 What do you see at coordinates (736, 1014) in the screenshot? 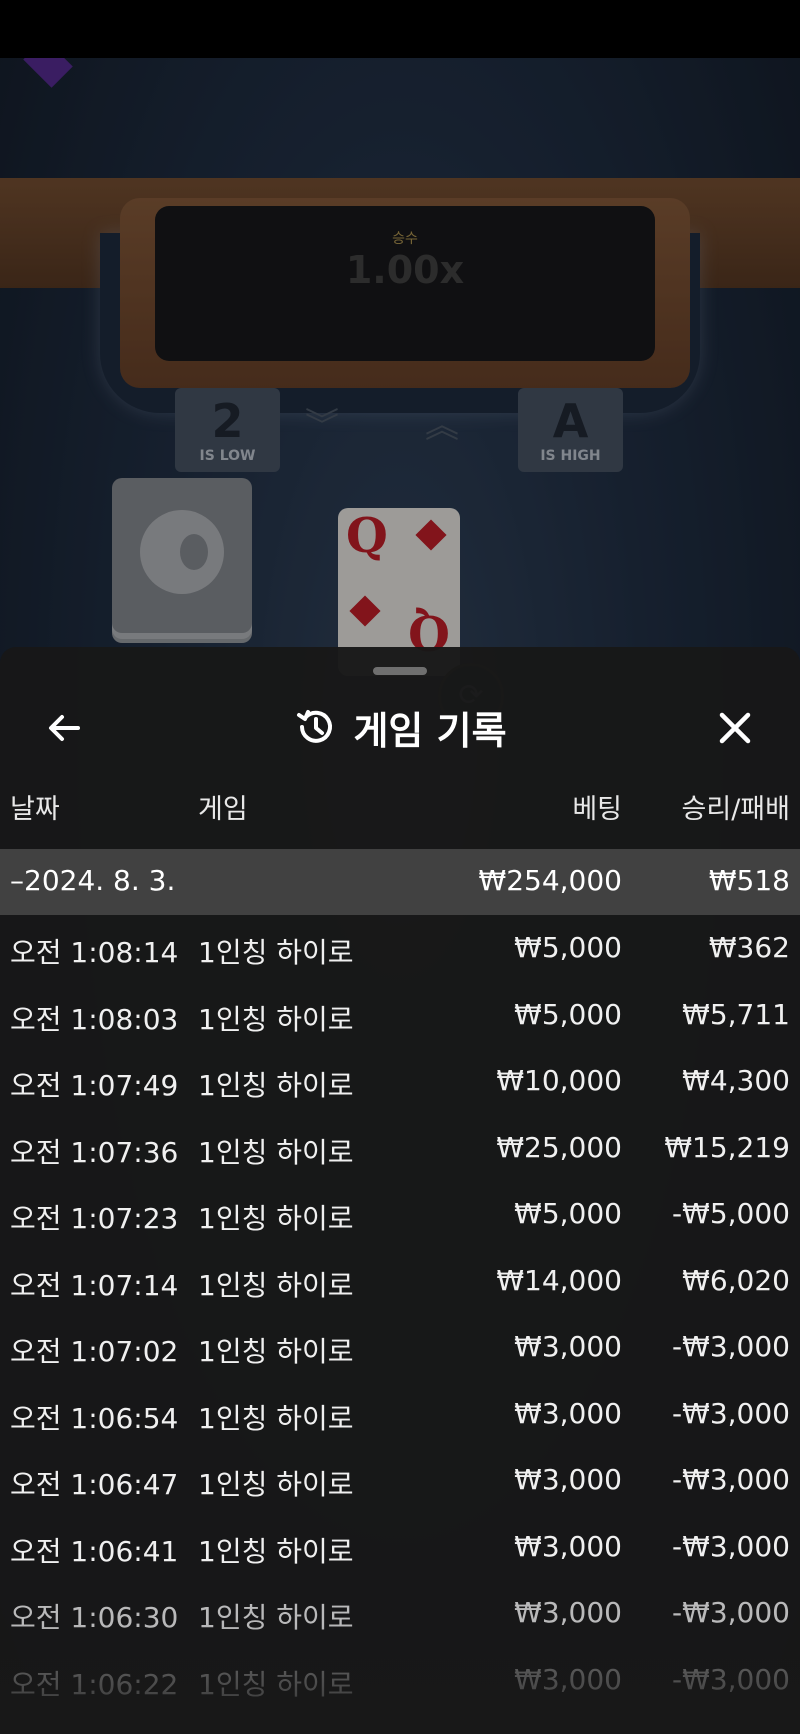
I see `row-win-loss: ₩5,711` at bounding box center [736, 1014].